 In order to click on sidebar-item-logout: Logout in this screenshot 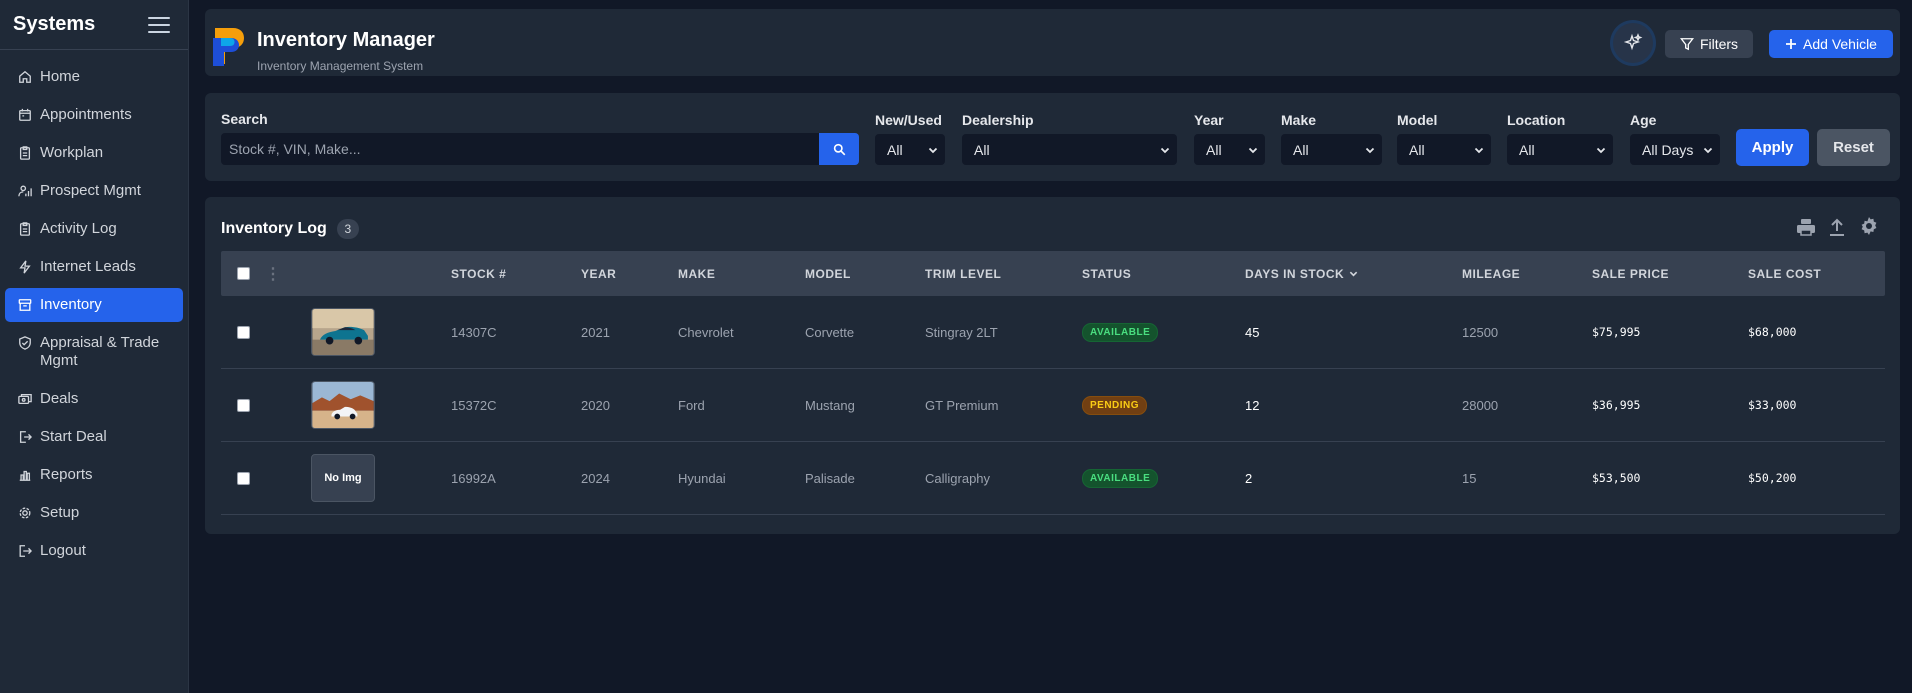, I will do `click(94, 551)`.